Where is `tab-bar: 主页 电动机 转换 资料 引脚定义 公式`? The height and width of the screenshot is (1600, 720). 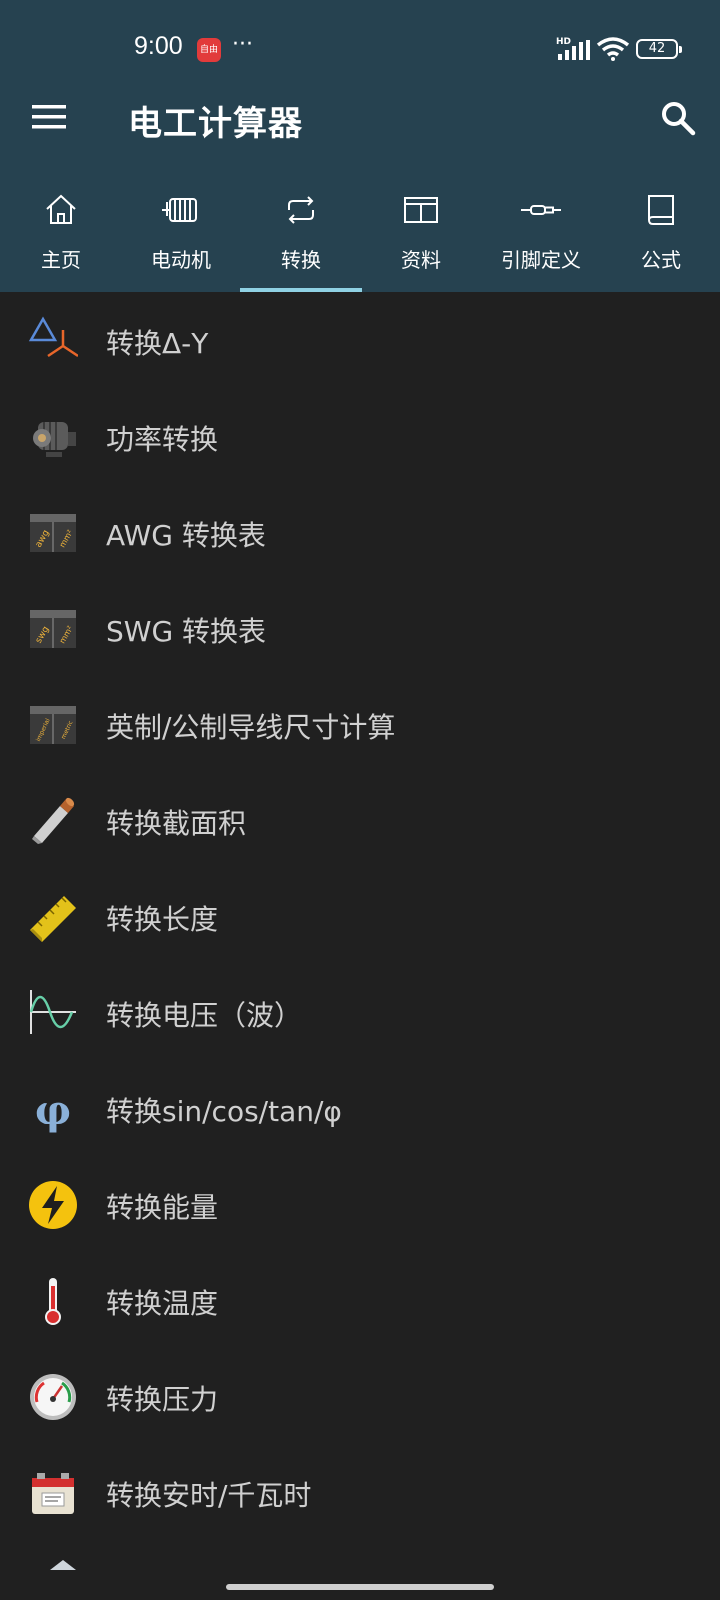 tab-bar: 主页 电动机 转换 资料 引脚定义 公式 is located at coordinates (360, 235).